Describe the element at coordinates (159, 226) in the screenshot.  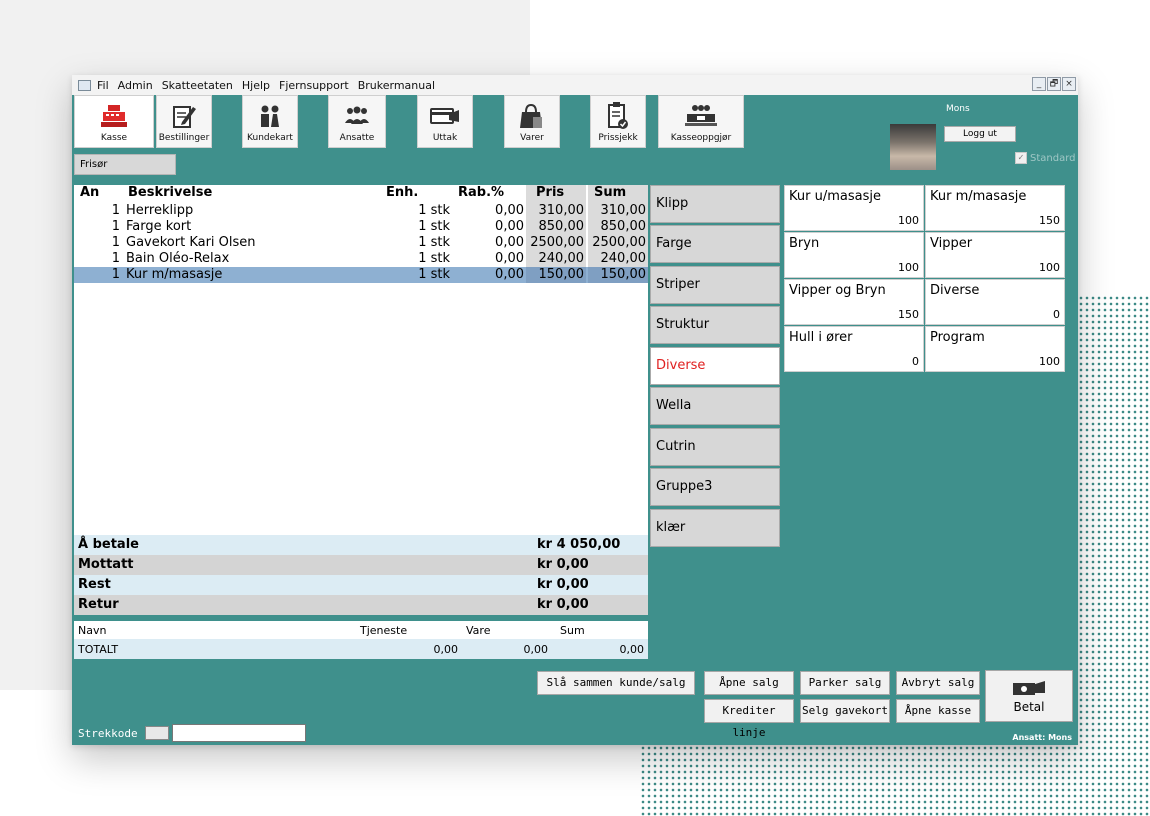
I see `cell-description: Farge kort` at that location.